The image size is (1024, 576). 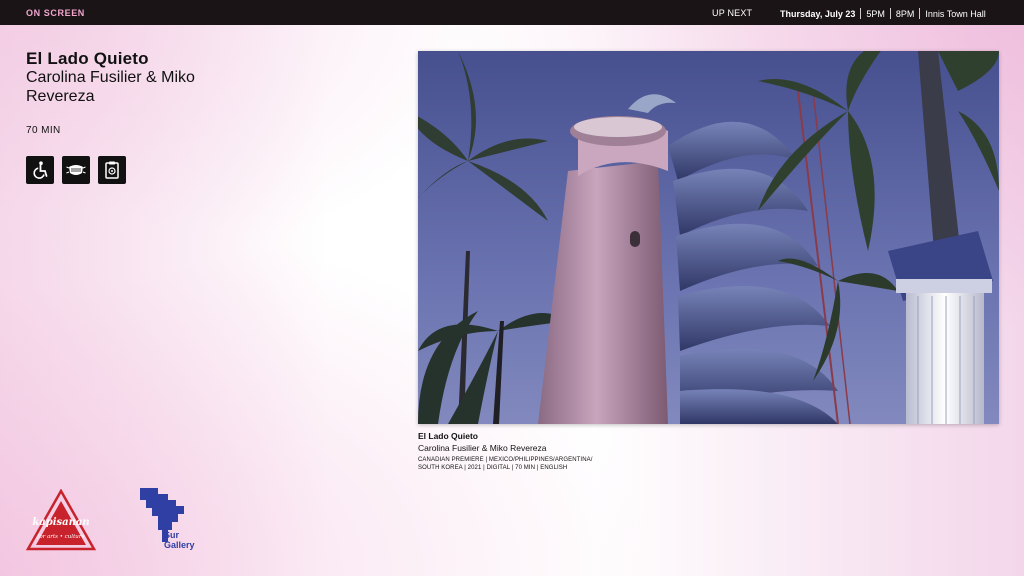 What do you see at coordinates (905, 13) in the screenshot?
I see `screening-time-2: 8PM` at bounding box center [905, 13].